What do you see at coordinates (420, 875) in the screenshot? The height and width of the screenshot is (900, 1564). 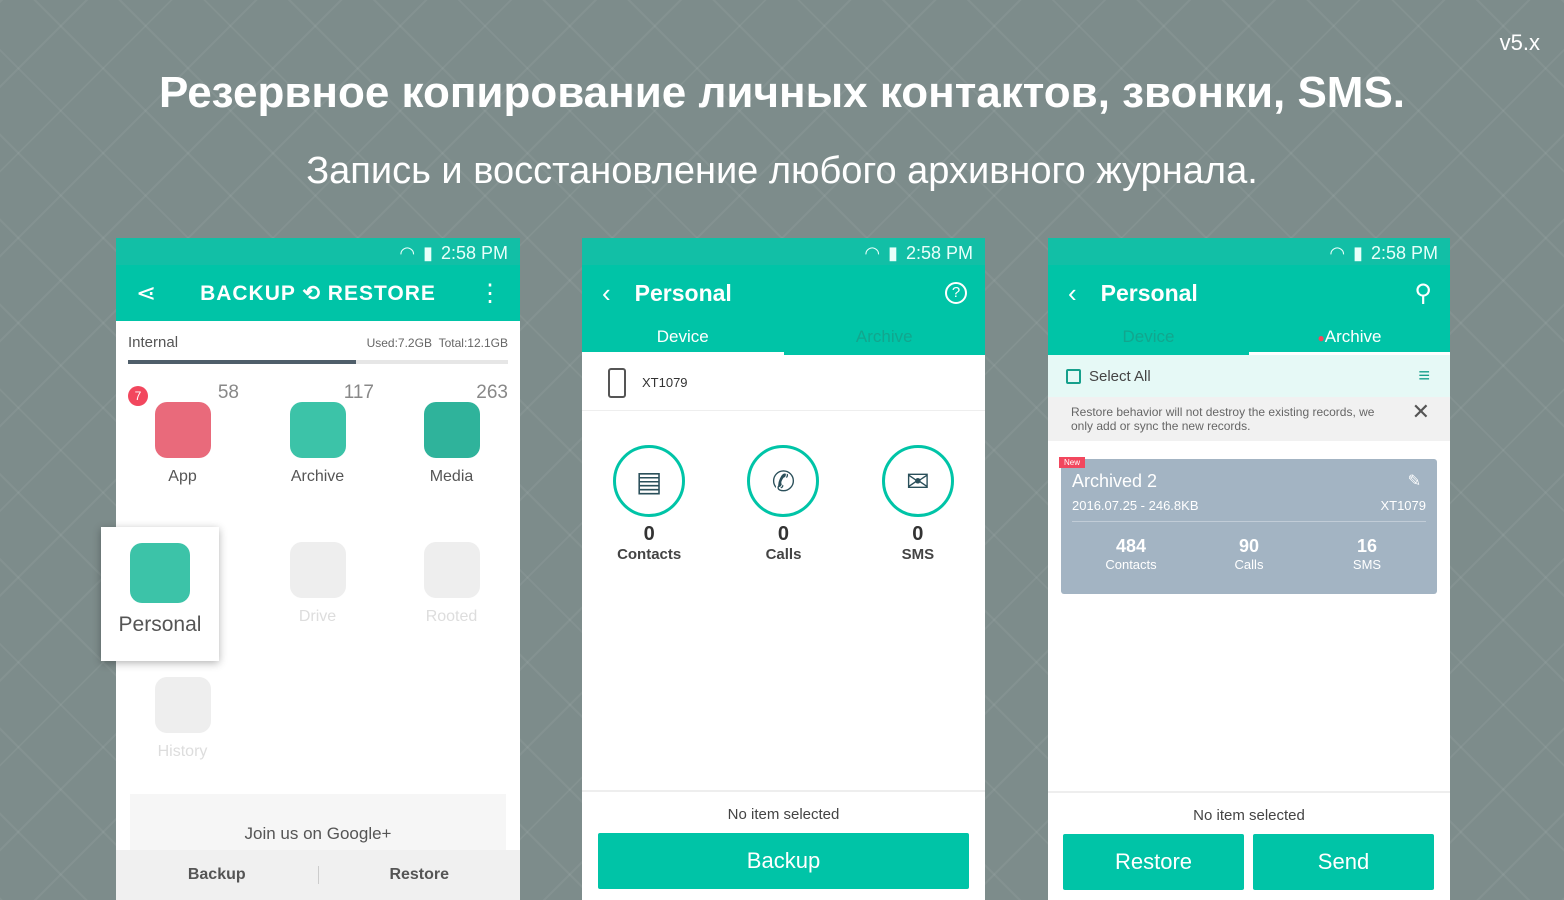 I see `restore-tab-button: Restore` at bounding box center [420, 875].